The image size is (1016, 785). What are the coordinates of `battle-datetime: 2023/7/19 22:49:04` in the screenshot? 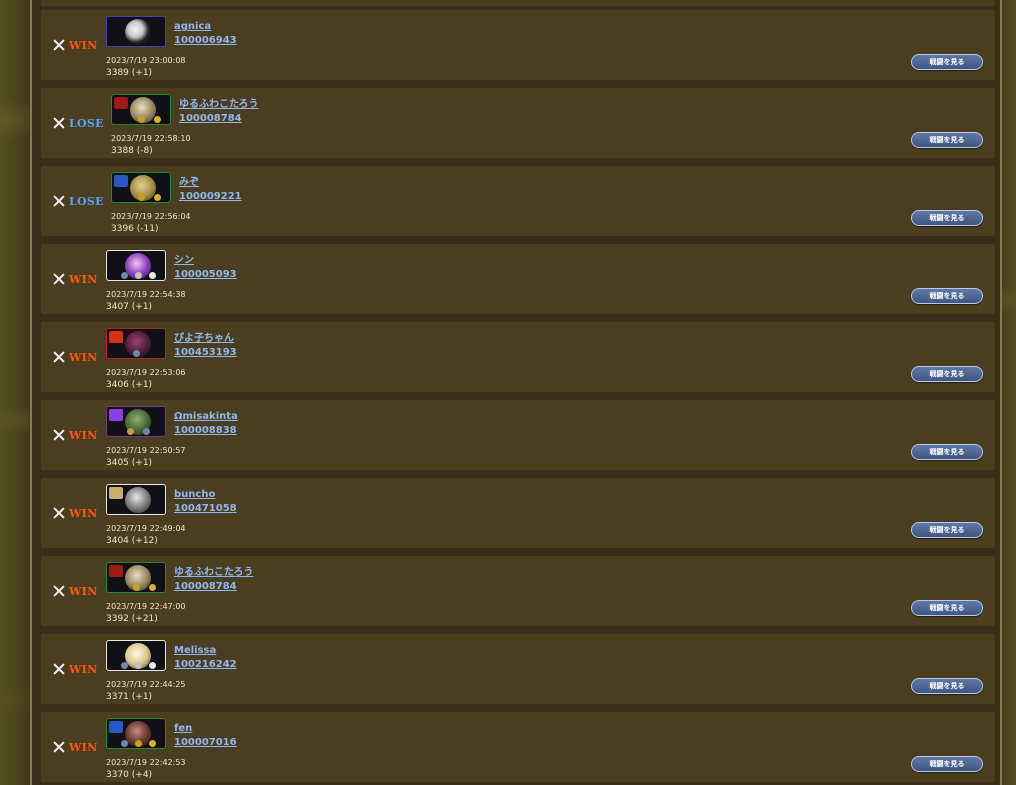 It's located at (146, 528).